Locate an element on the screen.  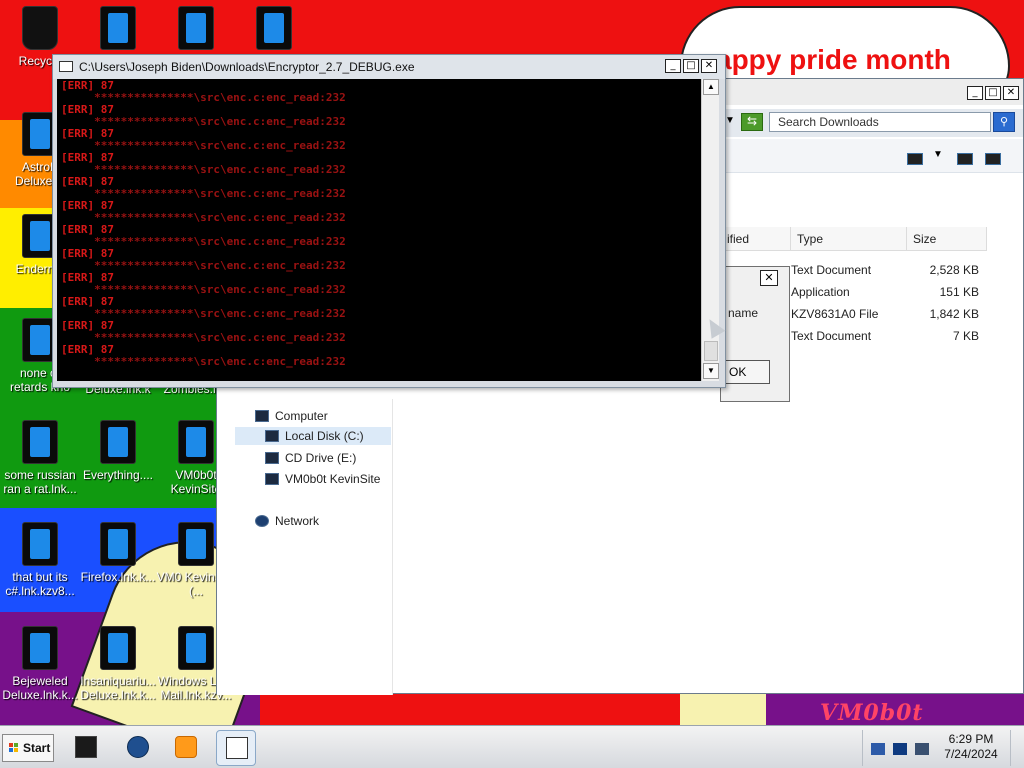
system-tray is located at coordinates (900, 748).